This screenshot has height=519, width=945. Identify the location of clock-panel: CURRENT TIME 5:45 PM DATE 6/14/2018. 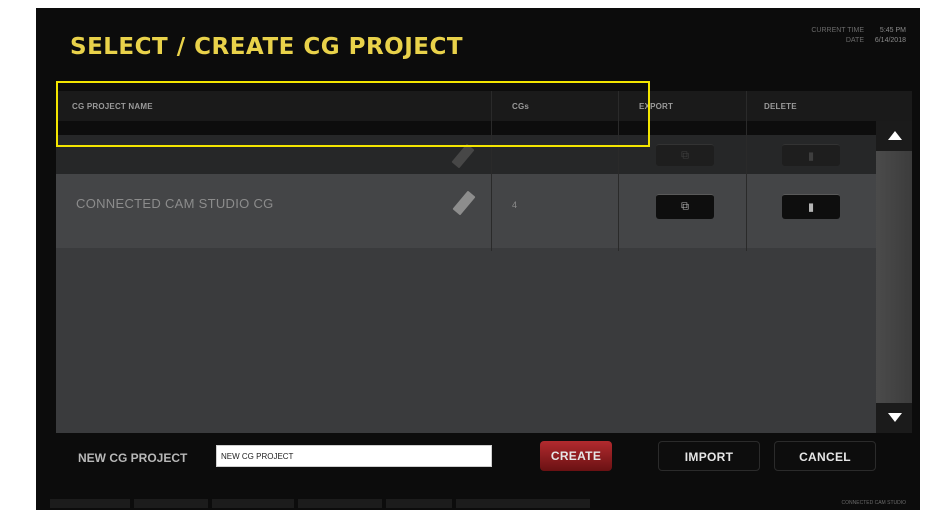
(855, 36).